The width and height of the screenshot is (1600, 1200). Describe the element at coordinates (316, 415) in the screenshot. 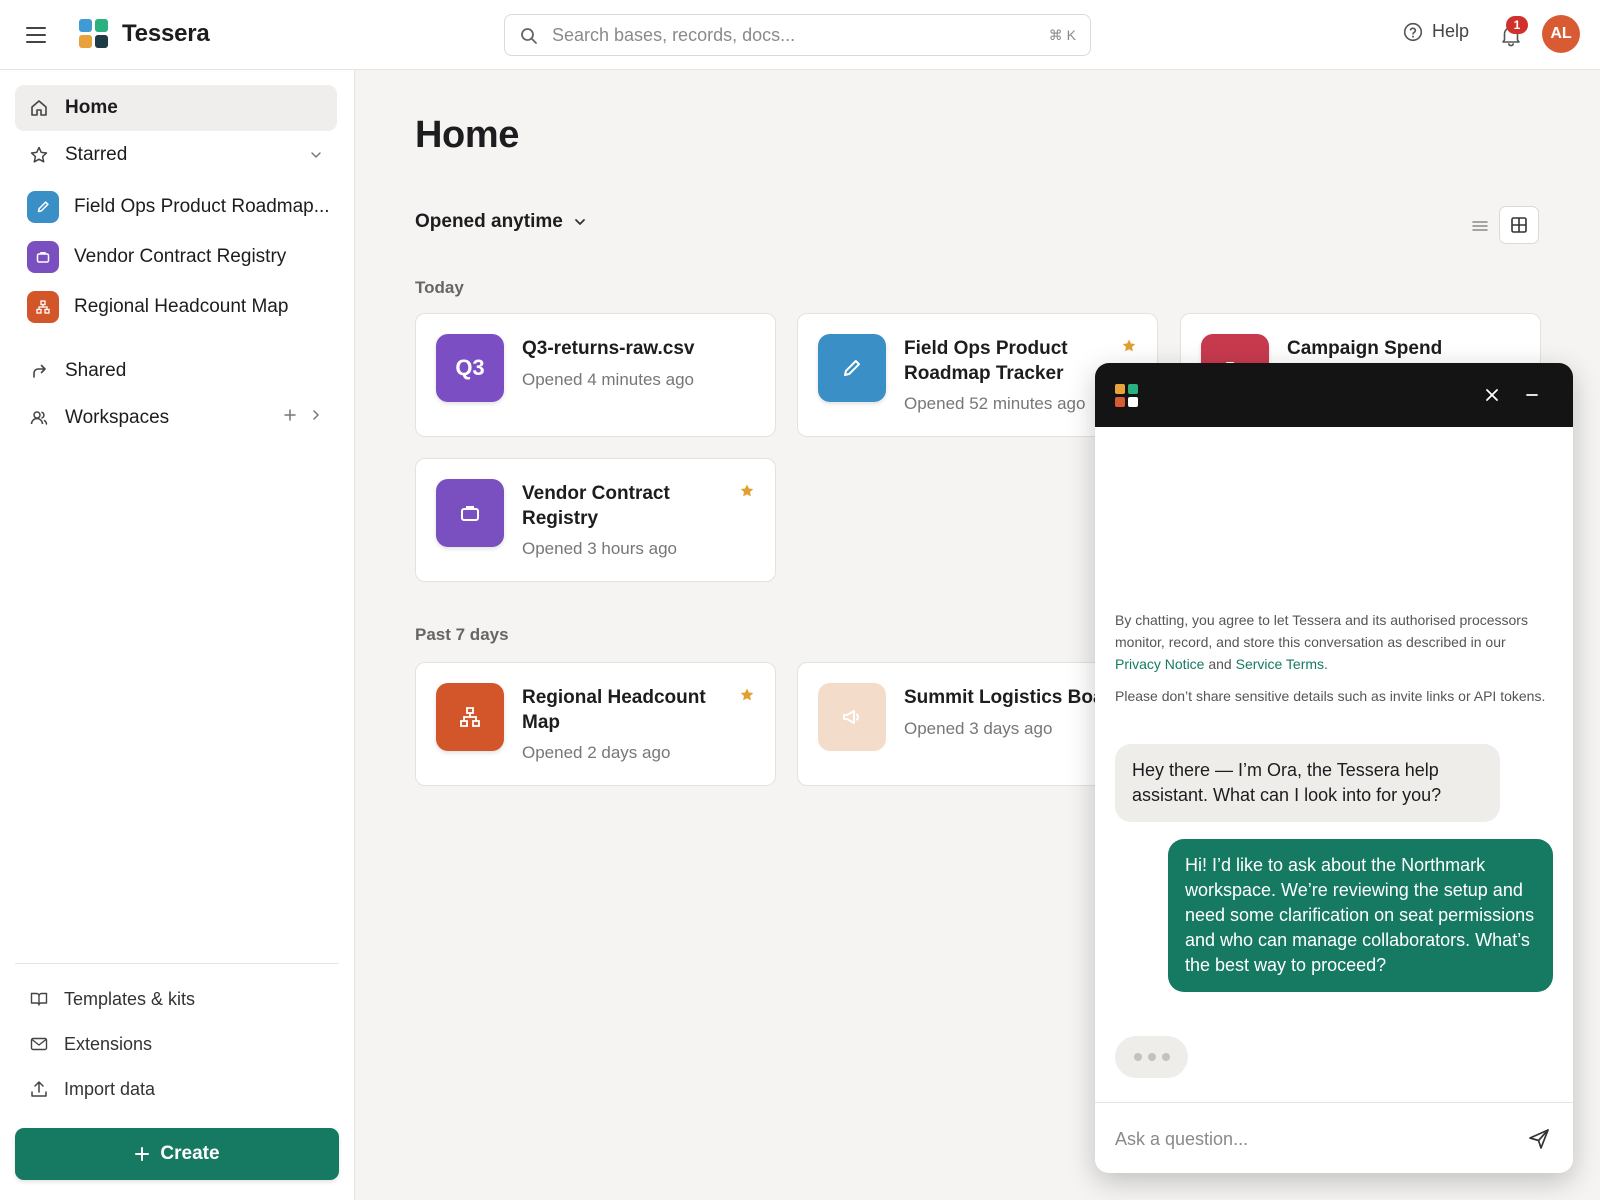

I see `chevron-right-icon` at that location.